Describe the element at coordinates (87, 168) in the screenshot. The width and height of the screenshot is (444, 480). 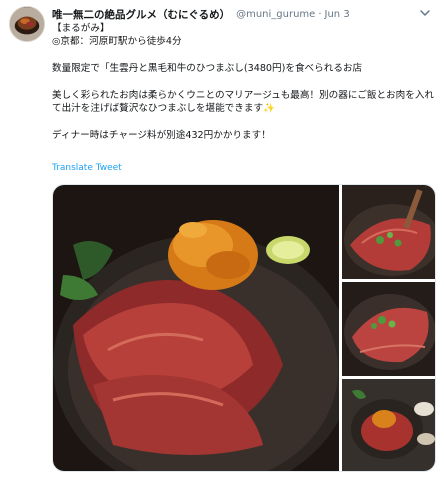
I see `translate-tweet-link: Translate Tweet` at that location.